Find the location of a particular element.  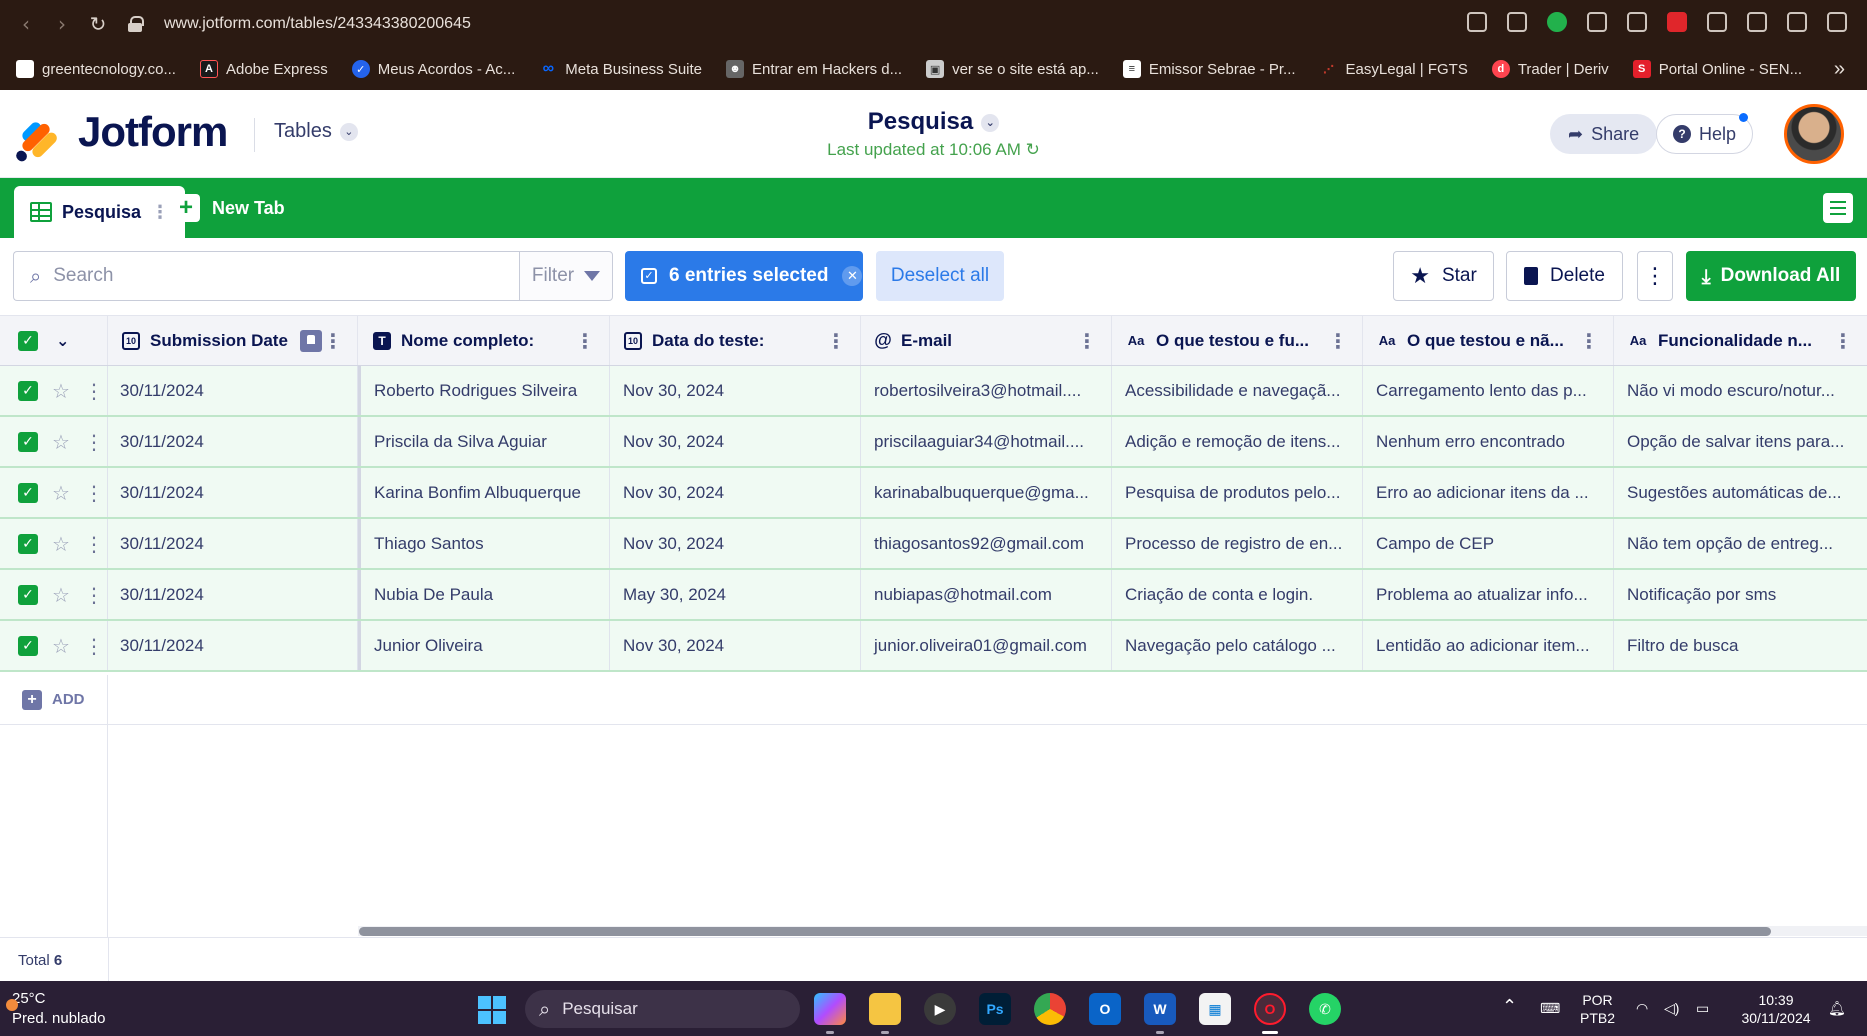

bookmark-item: ⋰ EasyLegal | FGTS is located at coordinates (1394, 69).